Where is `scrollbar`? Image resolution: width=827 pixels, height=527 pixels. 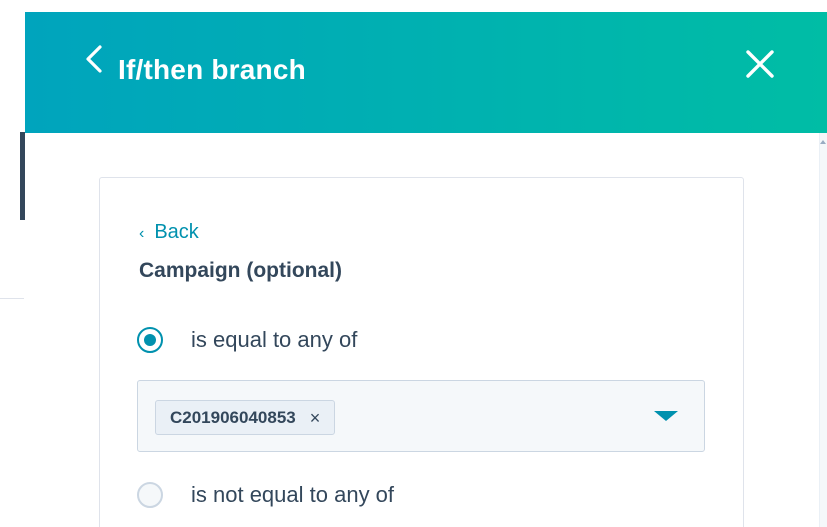
scrollbar is located at coordinates (823, 330).